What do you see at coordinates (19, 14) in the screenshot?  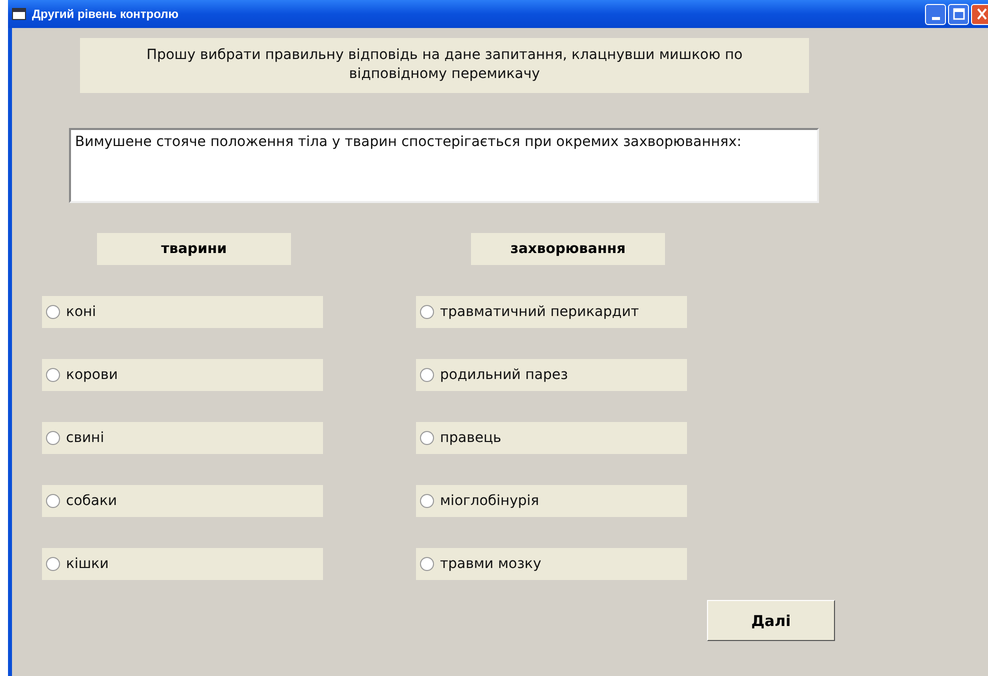 I see `window-icon` at bounding box center [19, 14].